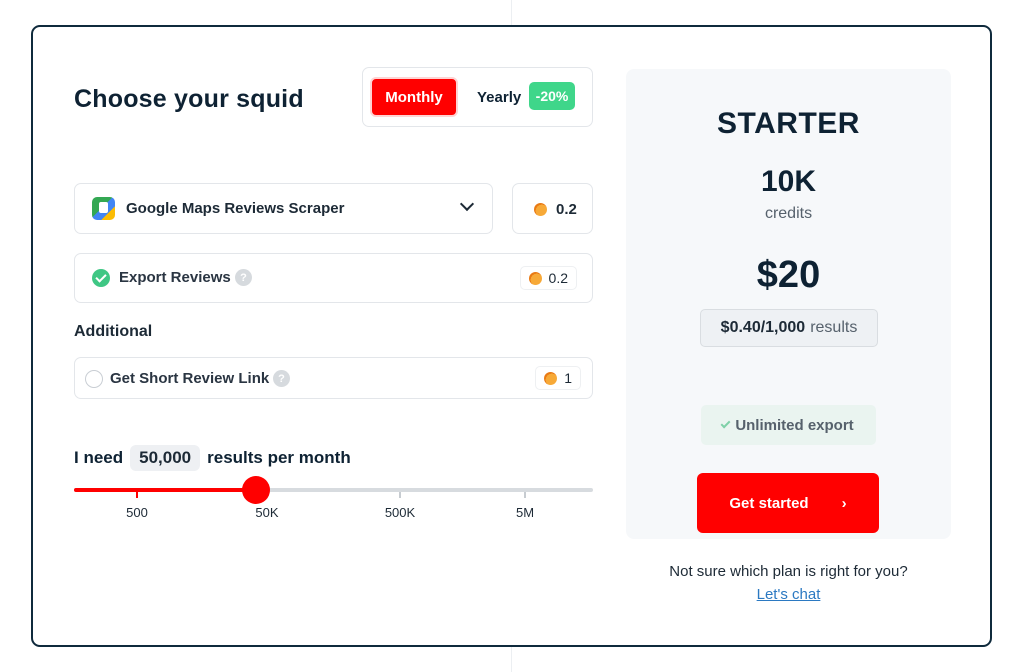 Image resolution: width=1017 pixels, height=672 pixels. Describe the element at coordinates (499, 97) in the screenshot. I see `yearly-button: Yearly` at that location.